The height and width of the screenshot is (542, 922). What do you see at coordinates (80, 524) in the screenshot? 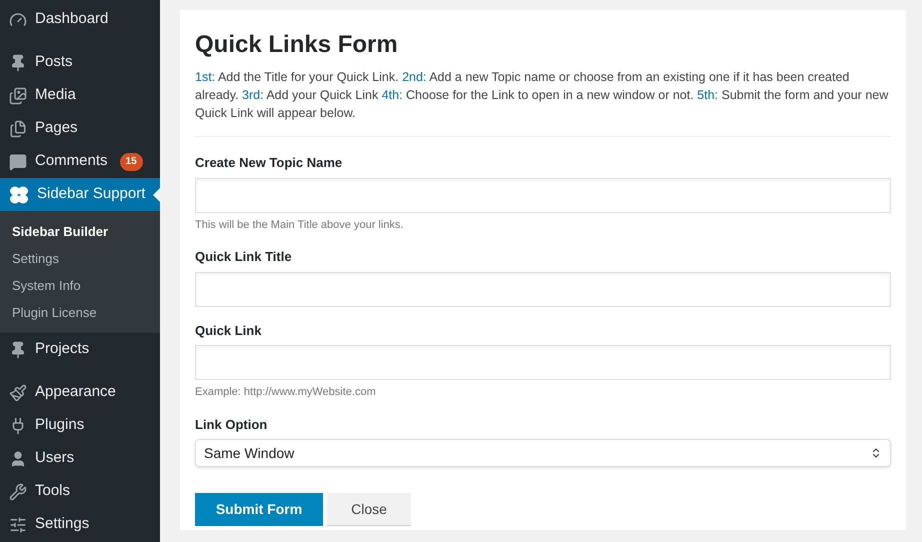
I see `sidebar-item: Settings` at bounding box center [80, 524].